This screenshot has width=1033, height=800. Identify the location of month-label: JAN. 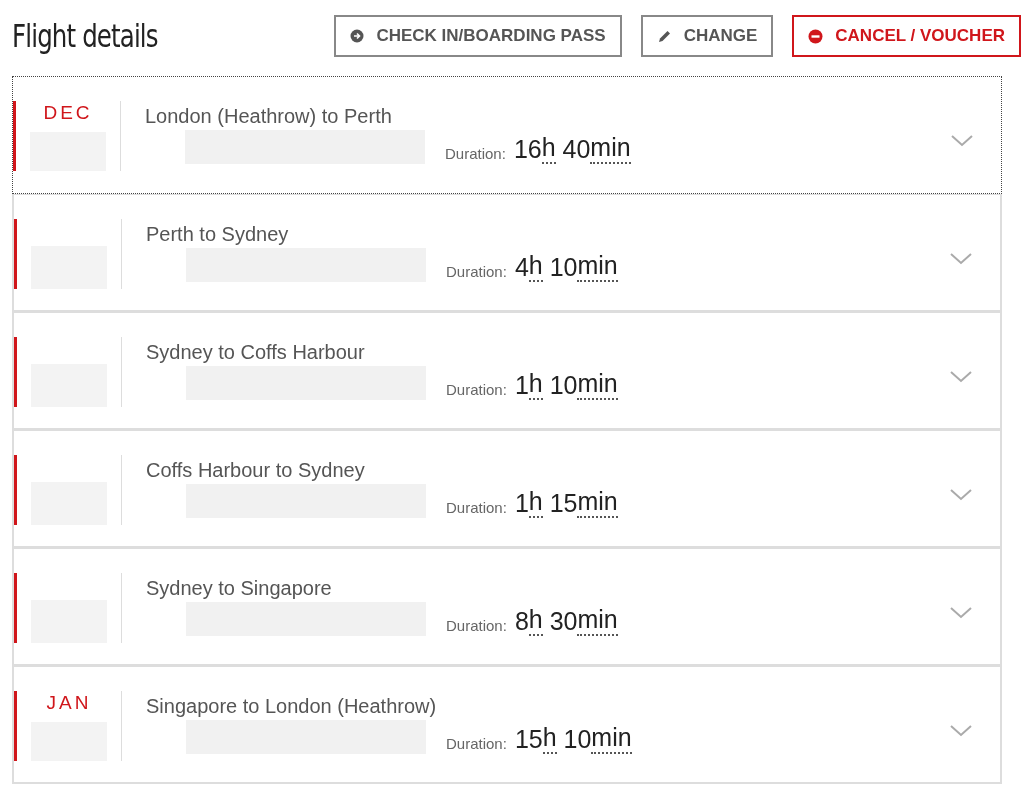
(69, 703).